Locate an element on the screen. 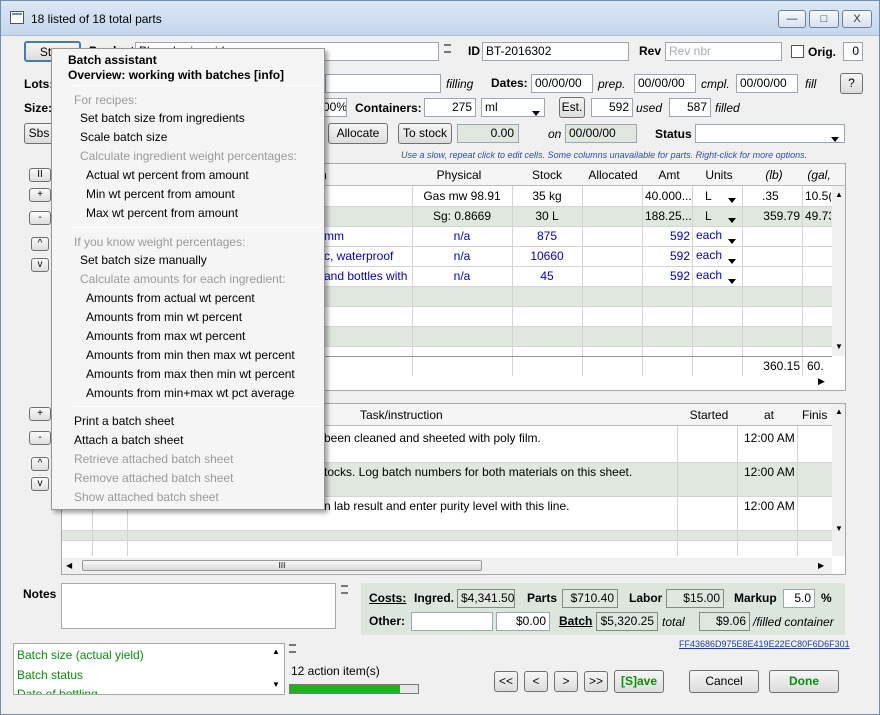 This screenshot has height=715, width=880. add-row-button: + is located at coordinates (40, 195).